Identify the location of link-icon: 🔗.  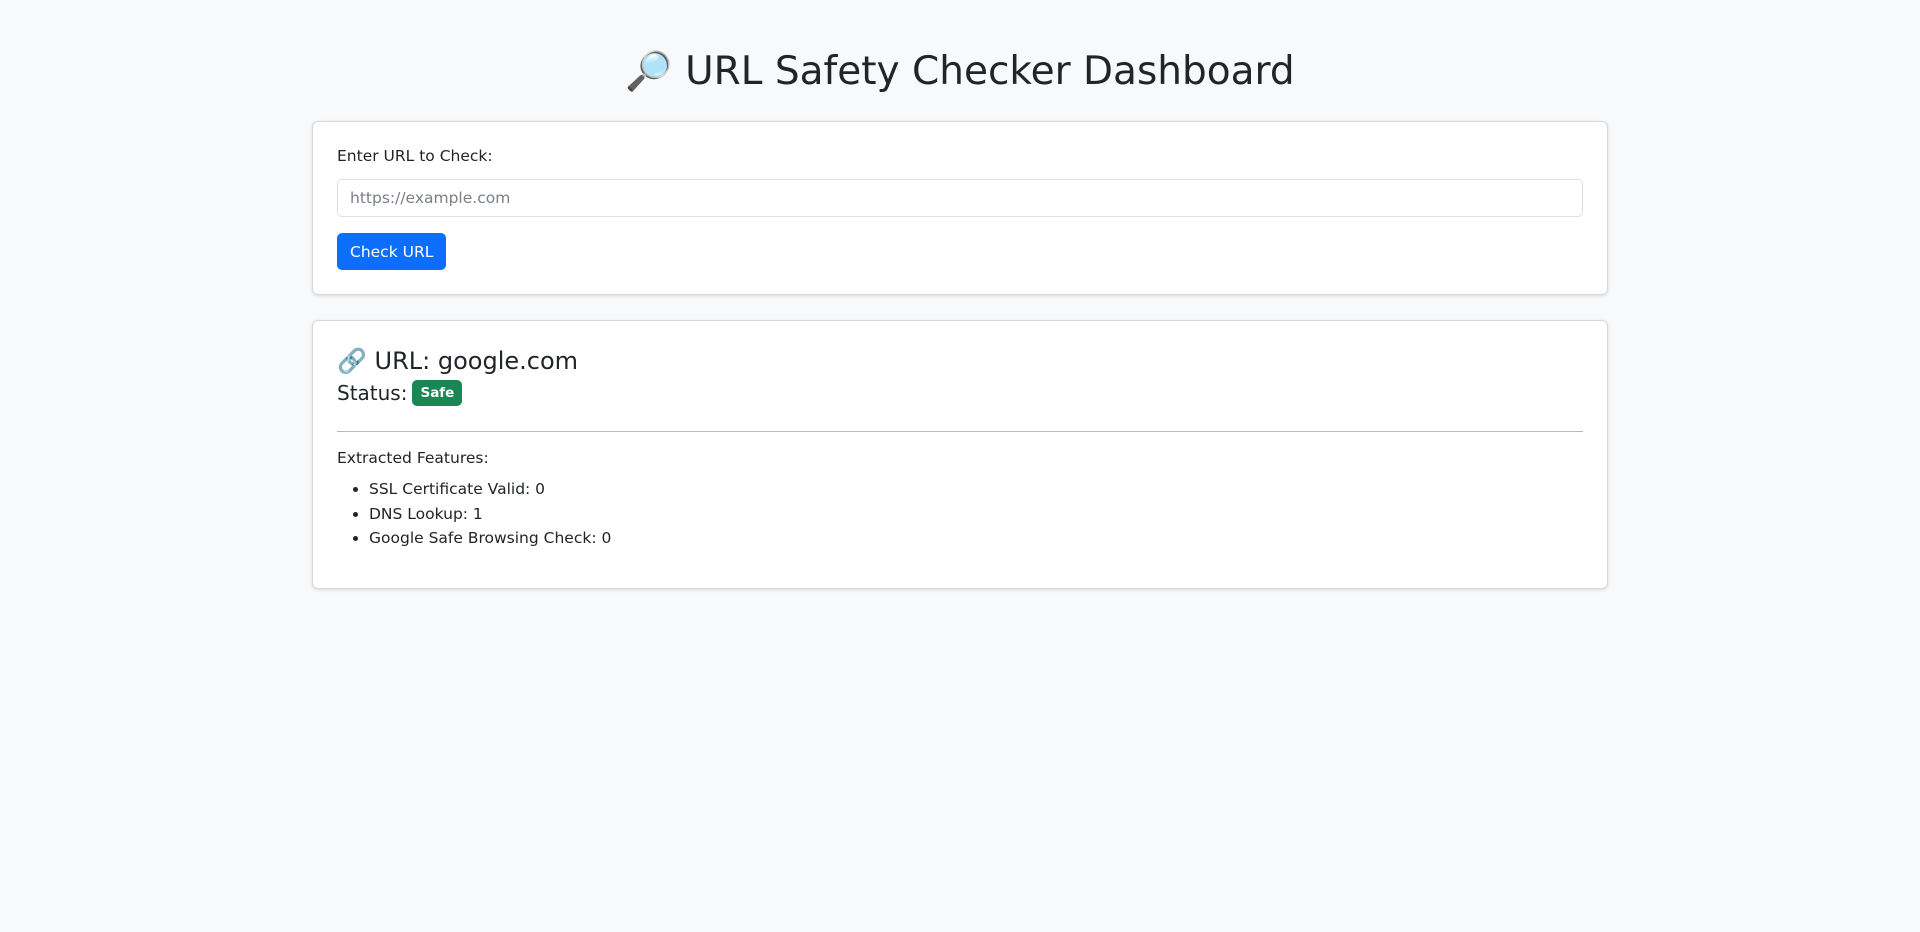
(352, 361).